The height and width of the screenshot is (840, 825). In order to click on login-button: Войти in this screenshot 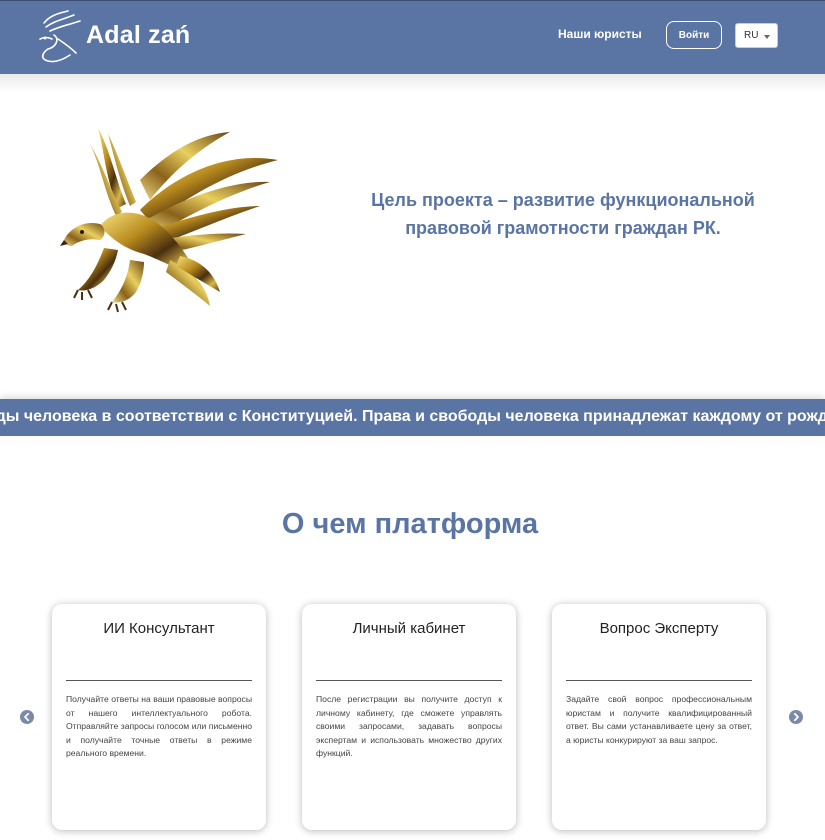, I will do `click(694, 35)`.